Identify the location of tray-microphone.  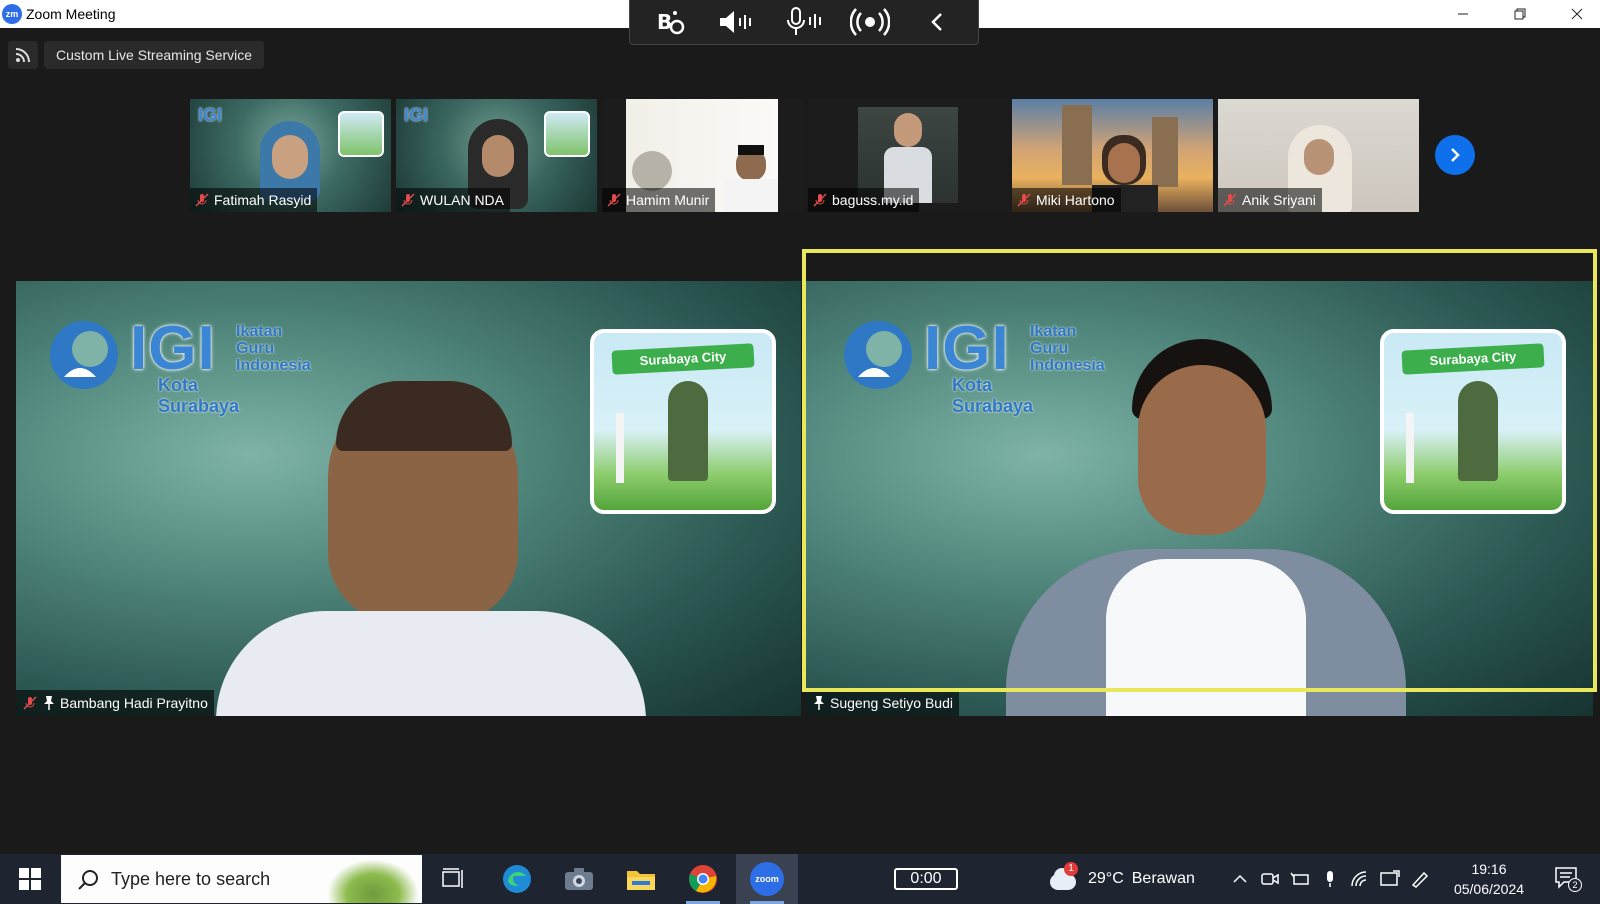
(1330, 879).